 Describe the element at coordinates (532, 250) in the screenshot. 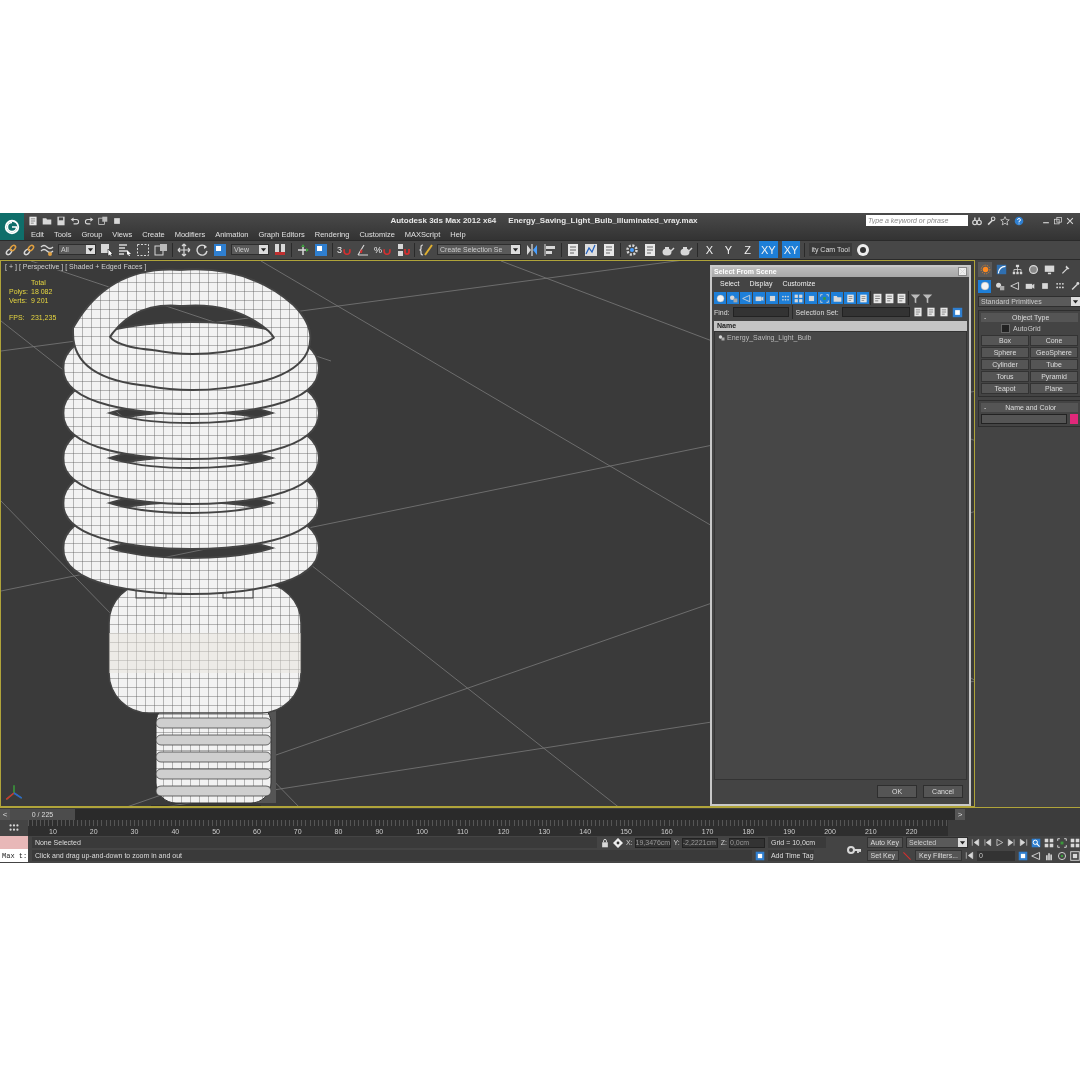

I see `mirror-icon` at that location.